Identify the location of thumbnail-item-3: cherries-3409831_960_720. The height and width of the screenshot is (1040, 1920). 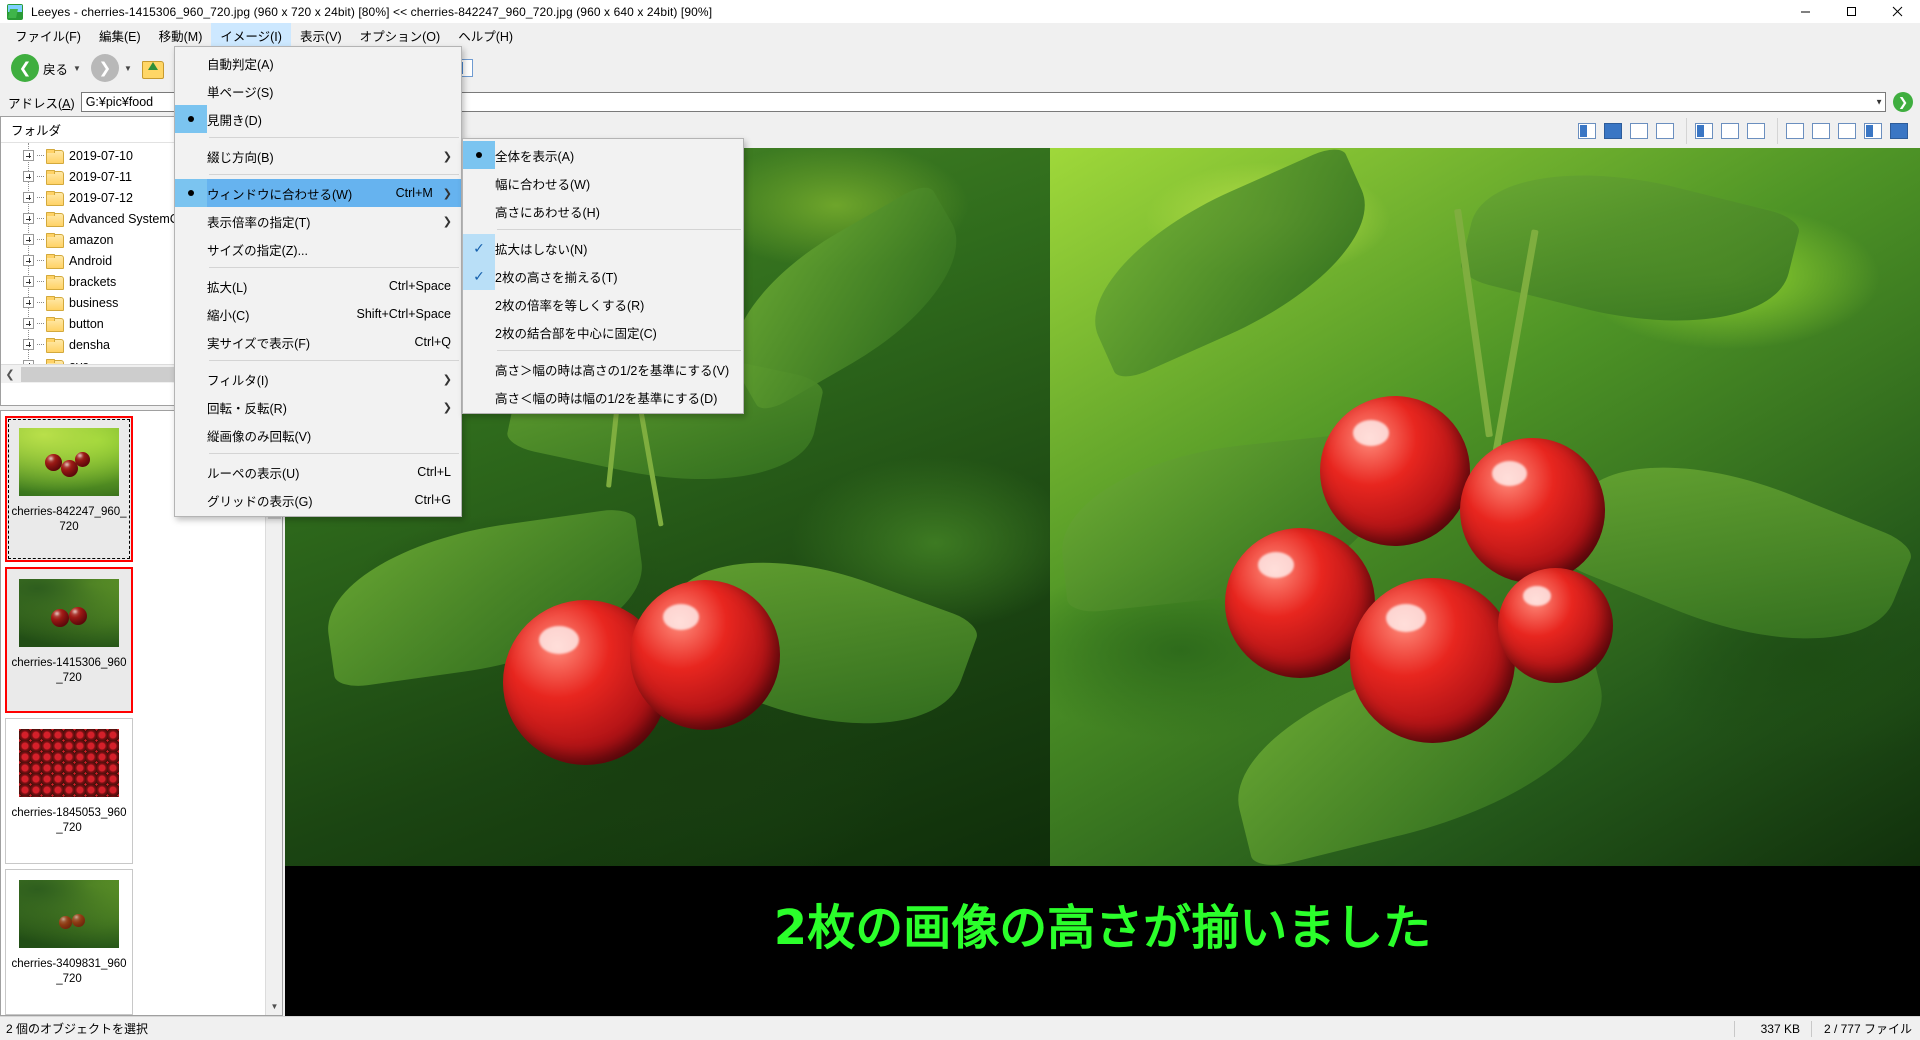
(69, 942).